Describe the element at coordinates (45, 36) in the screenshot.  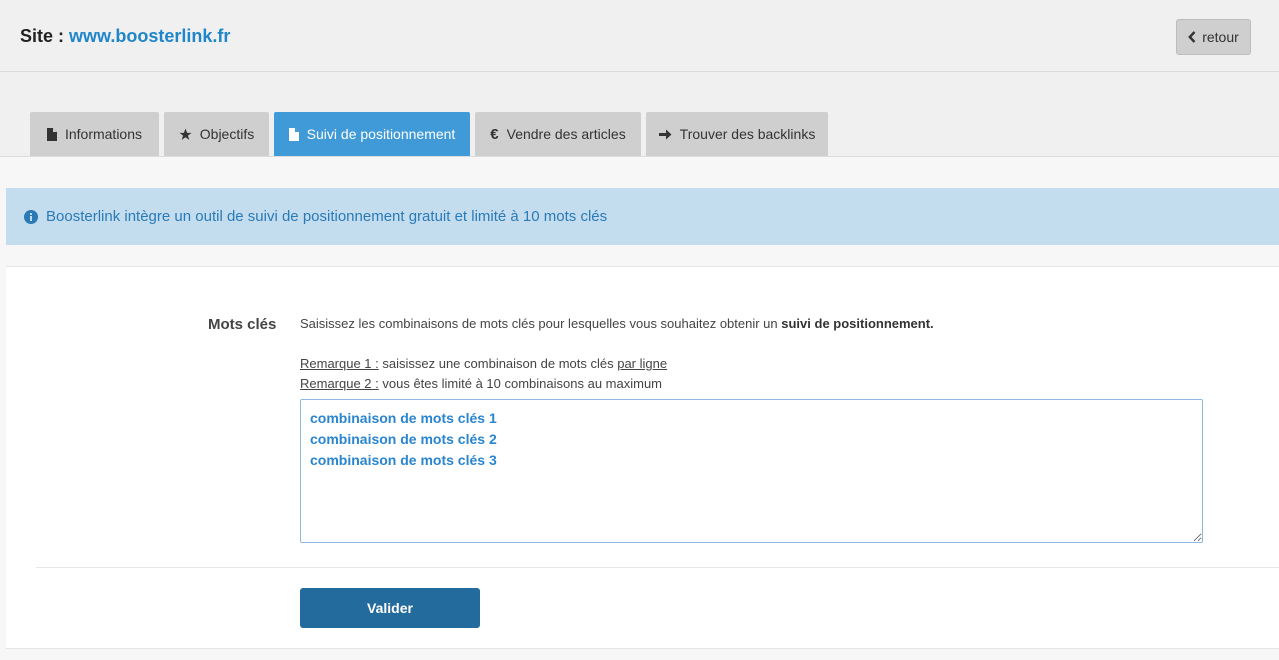
I see `site-label-prefix: Site :` at that location.